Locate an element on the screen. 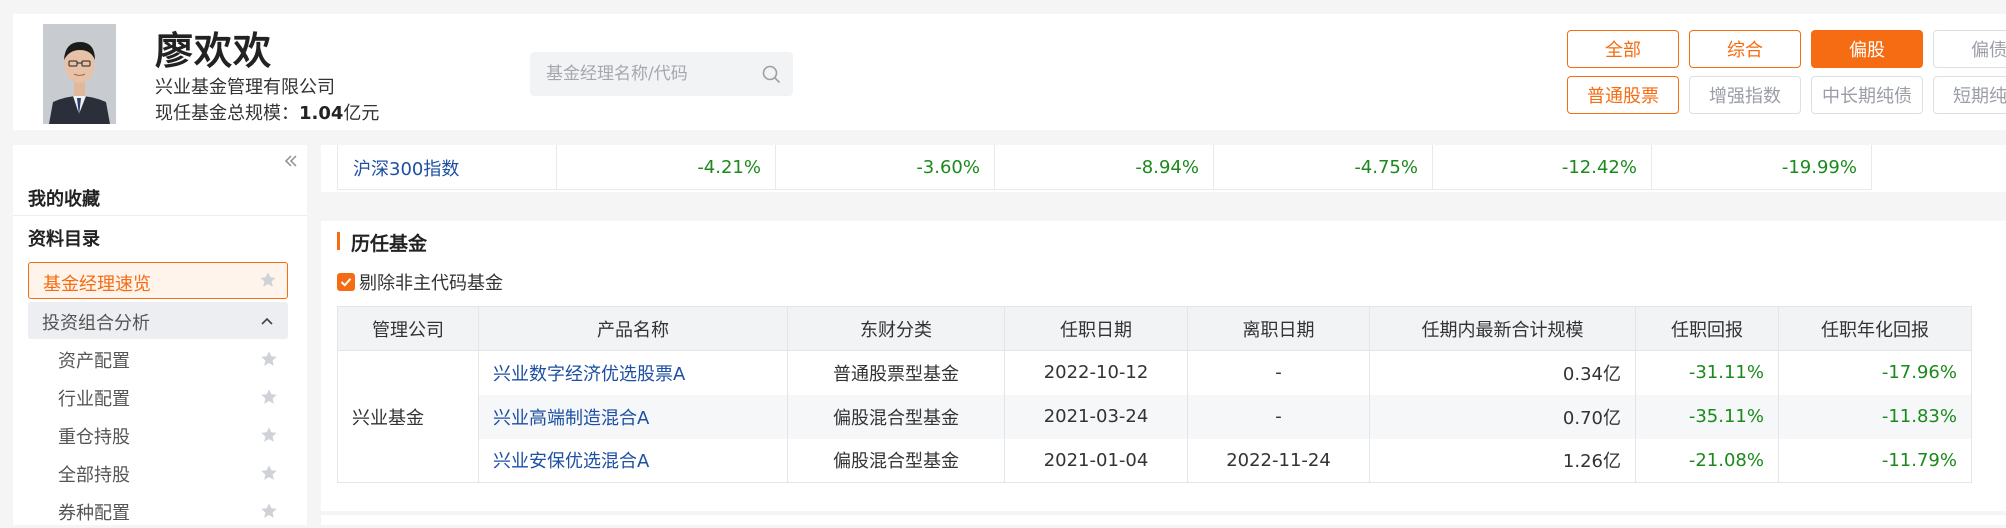 Image resolution: width=2006 pixels, height=528 pixels. sidebar-item-label: 券种配置 is located at coordinates (94, 513).